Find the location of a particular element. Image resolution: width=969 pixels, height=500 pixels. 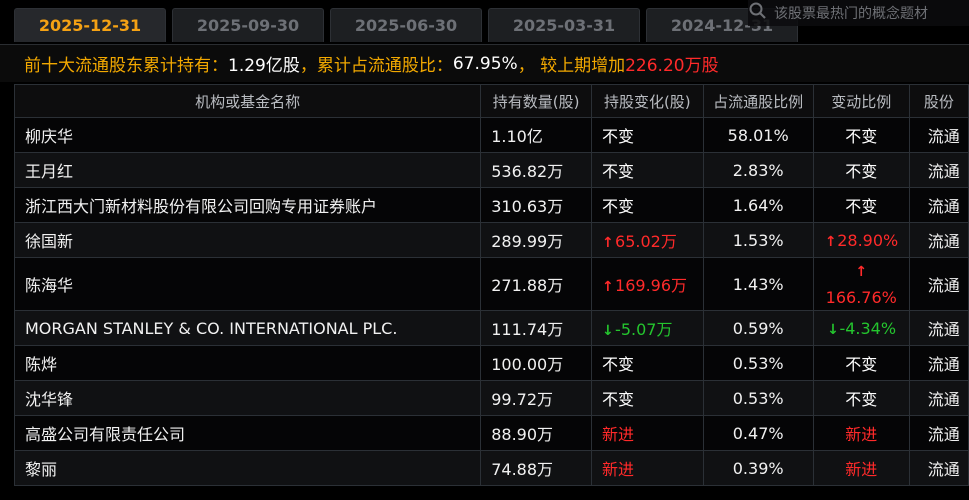

change-ratio-value-text: 166.76% is located at coordinates (861, 297).